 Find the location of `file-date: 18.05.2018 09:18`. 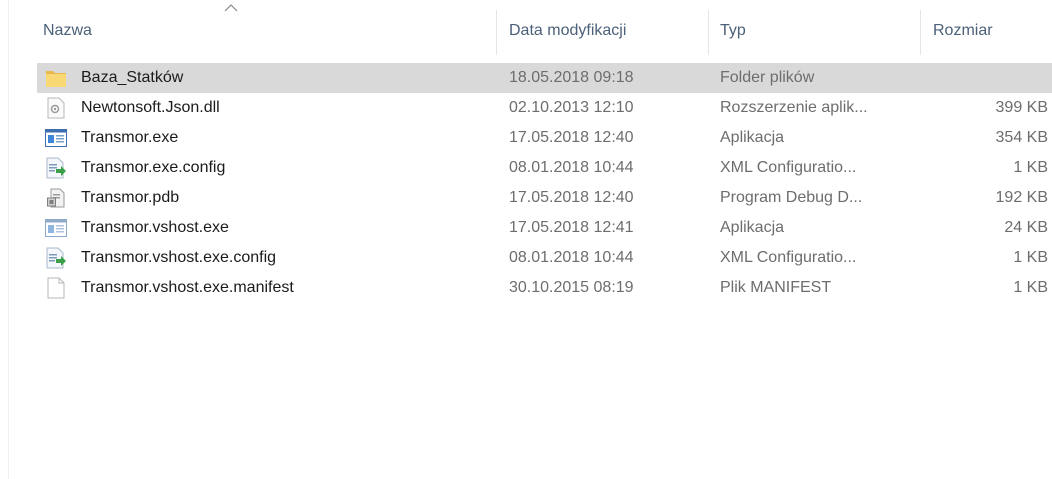

file-date: 18.05.2018 09:18 is located at coordinates (571, 77).